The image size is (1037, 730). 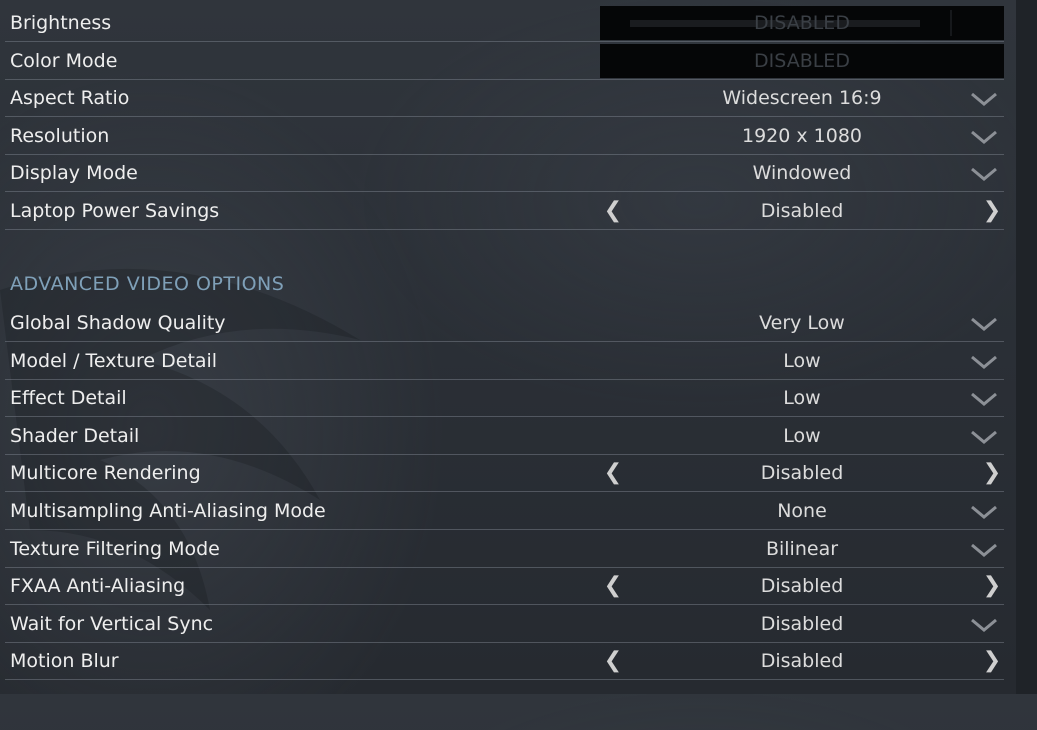 What do you see at coordinates (504, 624) in the screenshot?
I see `setting-row-wait-for-vertical-sync: Wait for Vertical Sync Disabled` at bounding box center [504, 624].